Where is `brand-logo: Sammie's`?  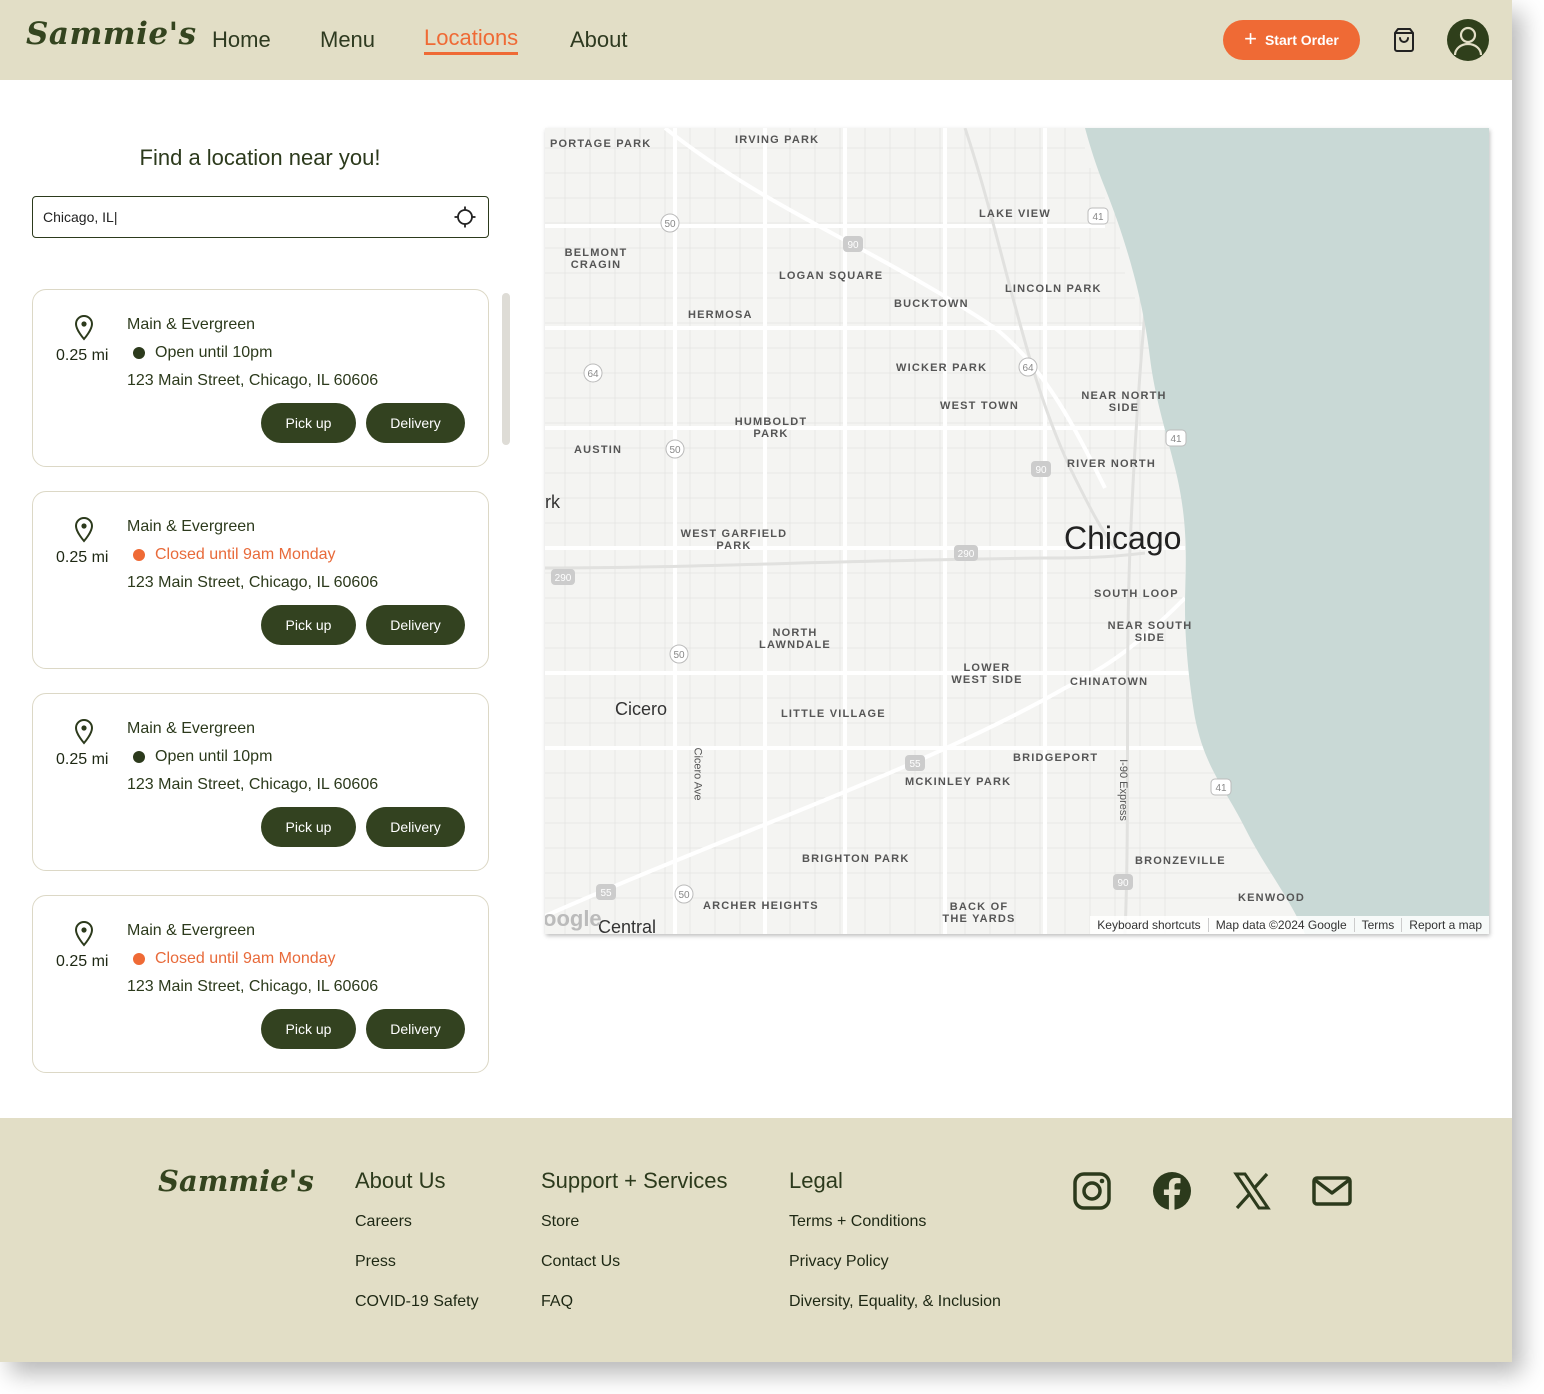
brand-logo: Sammie's is located at coordinates (111, 34).